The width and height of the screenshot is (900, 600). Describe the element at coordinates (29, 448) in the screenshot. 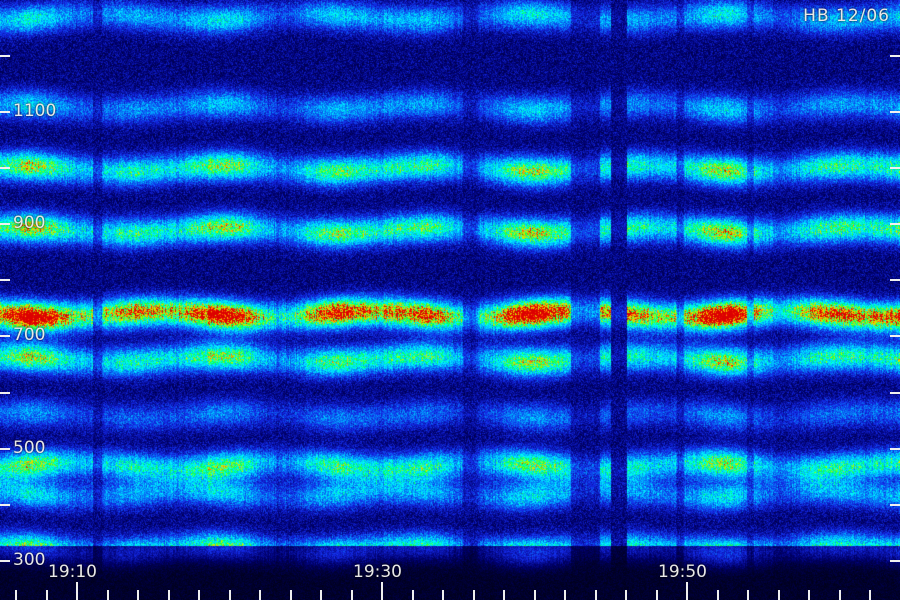

I see `y-tick-label: 500` at that location.